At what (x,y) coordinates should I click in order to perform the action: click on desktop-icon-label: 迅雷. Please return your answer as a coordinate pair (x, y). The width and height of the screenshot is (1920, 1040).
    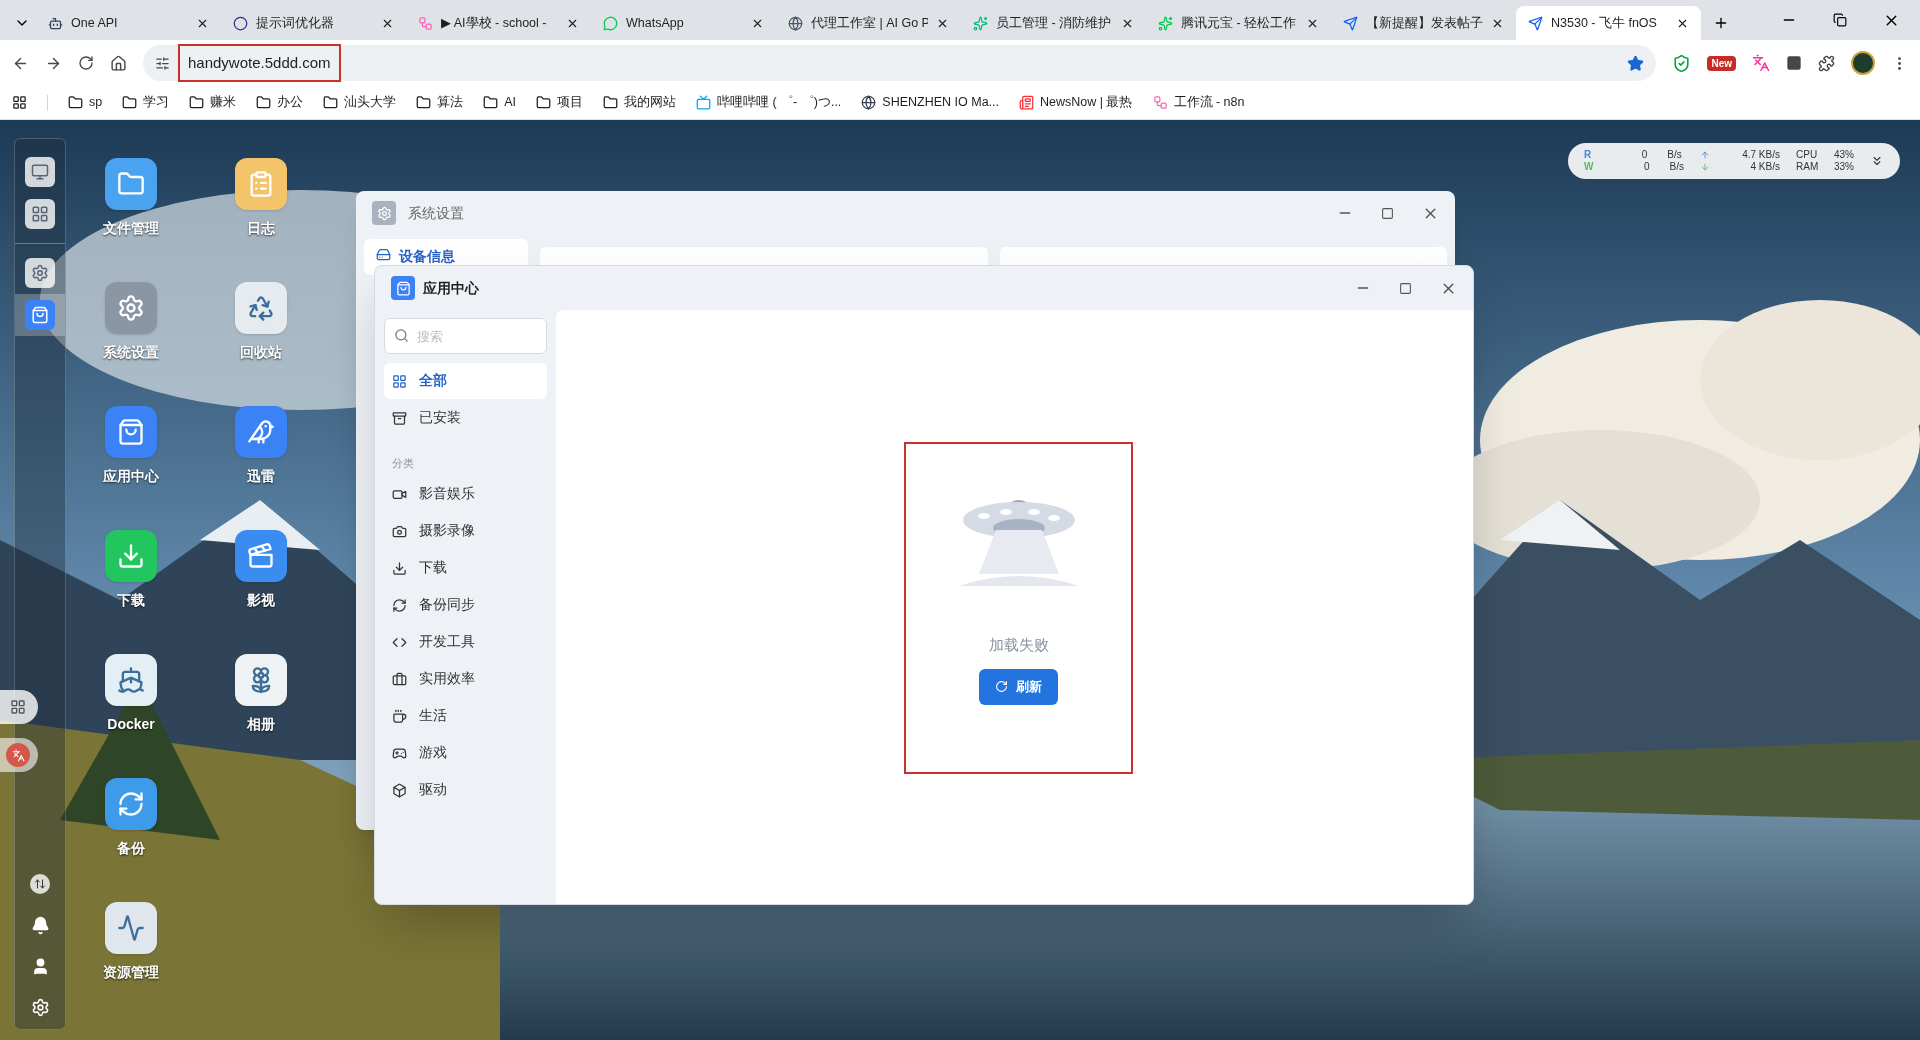
    Looking at the image, I should click on (261, 476).